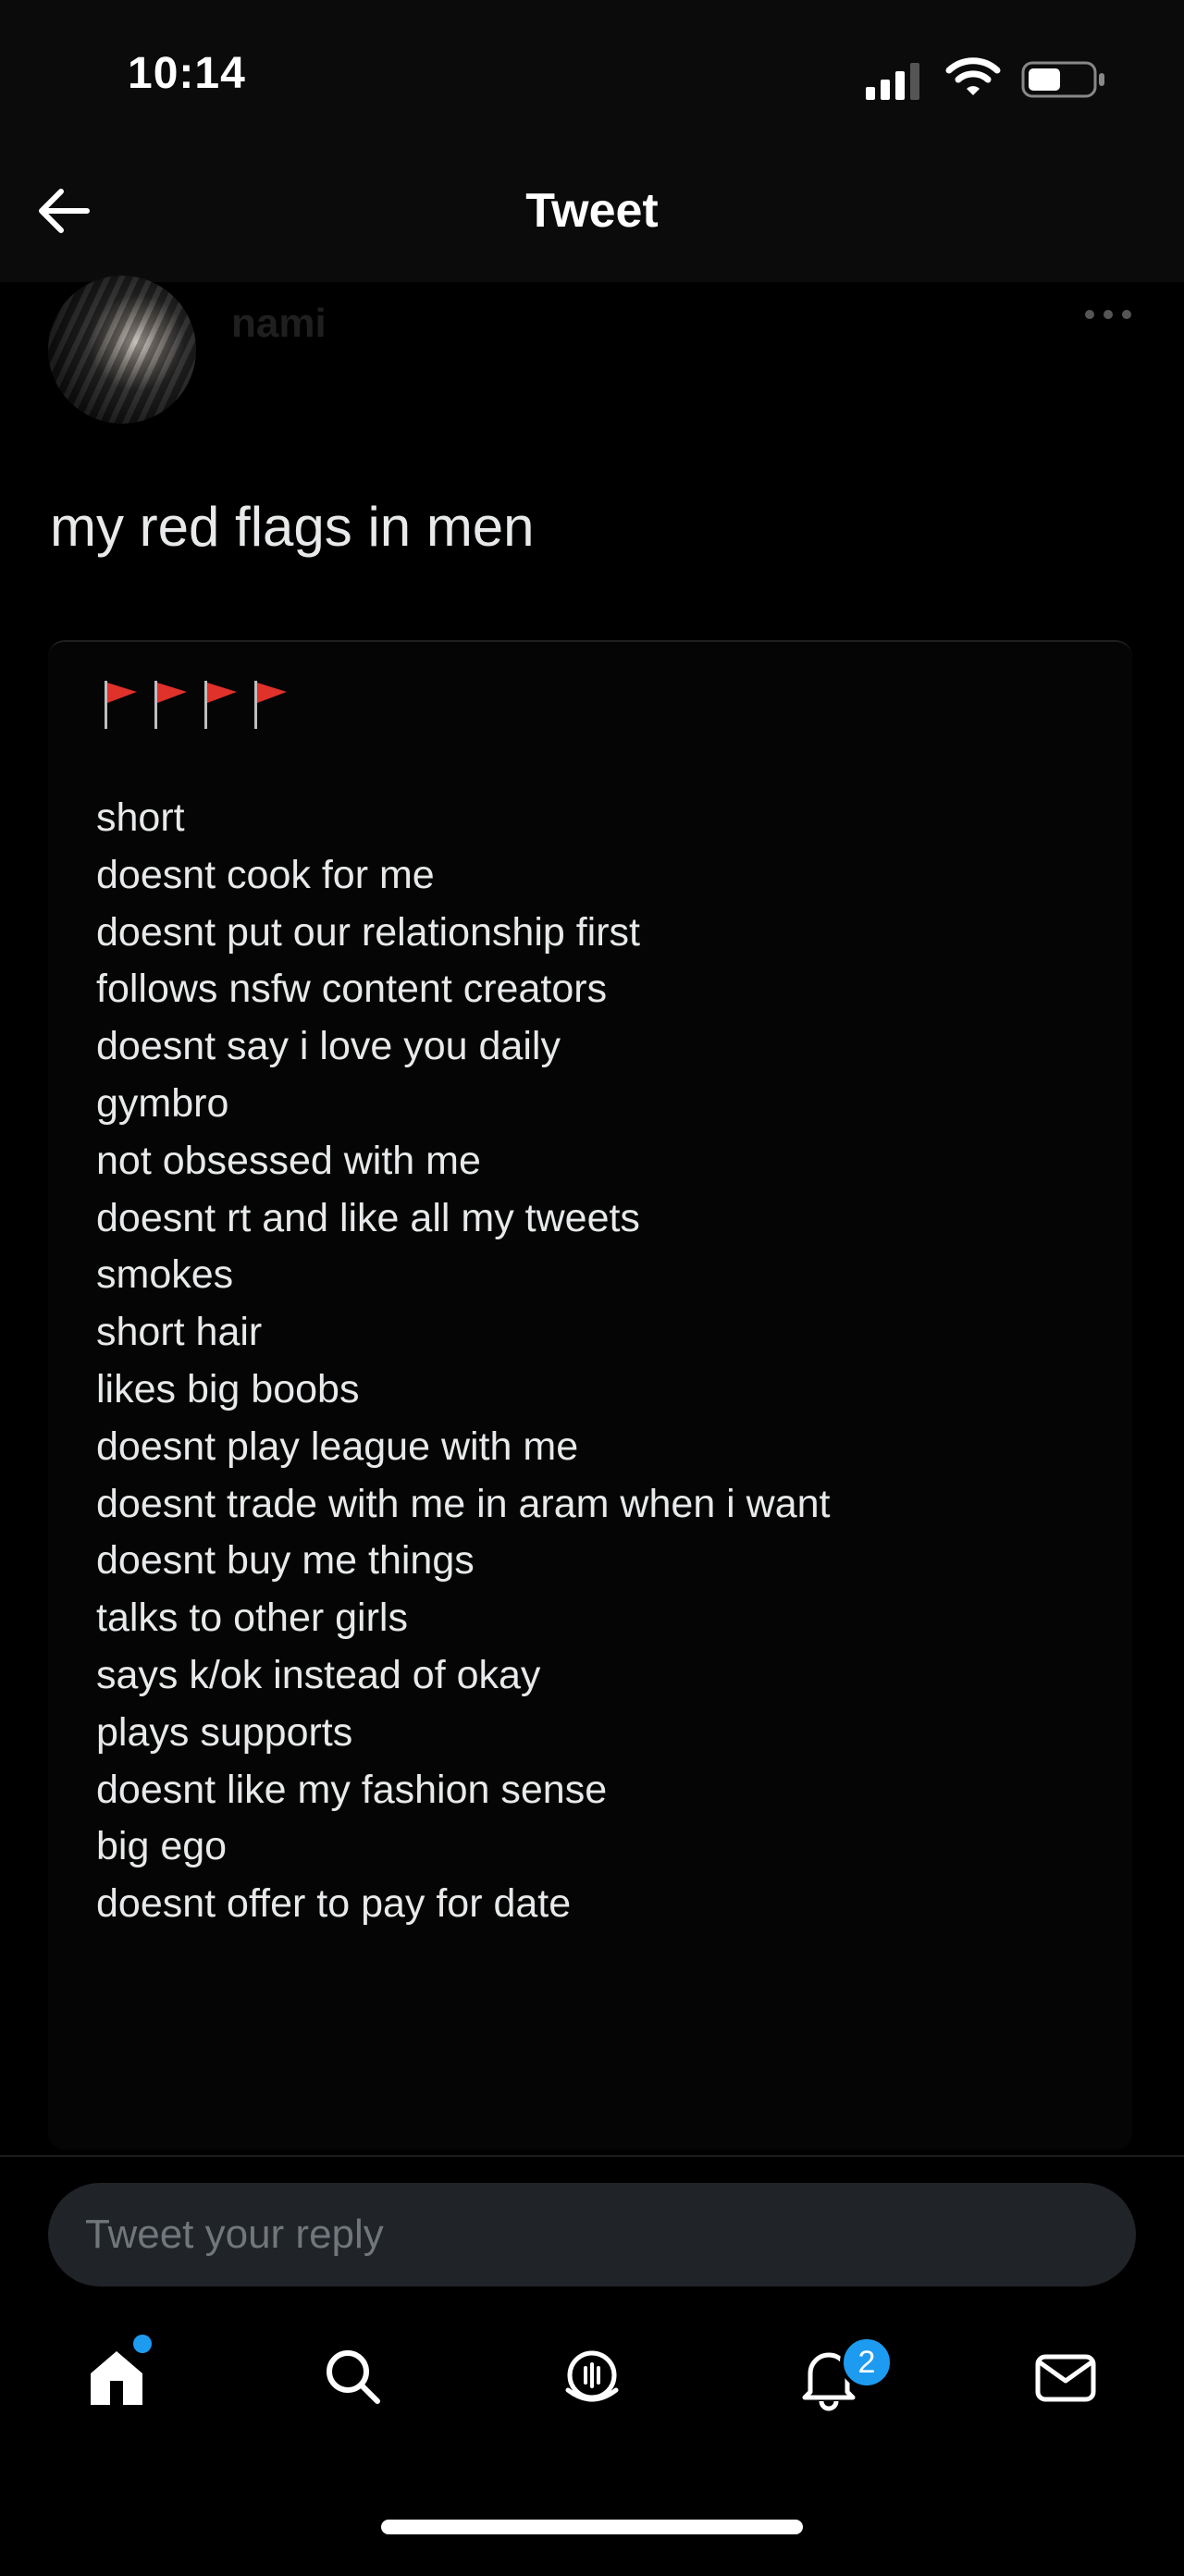 This screenshot has width=1184, height=2576. I want to click on spaces-icon, so click(592, 2376).